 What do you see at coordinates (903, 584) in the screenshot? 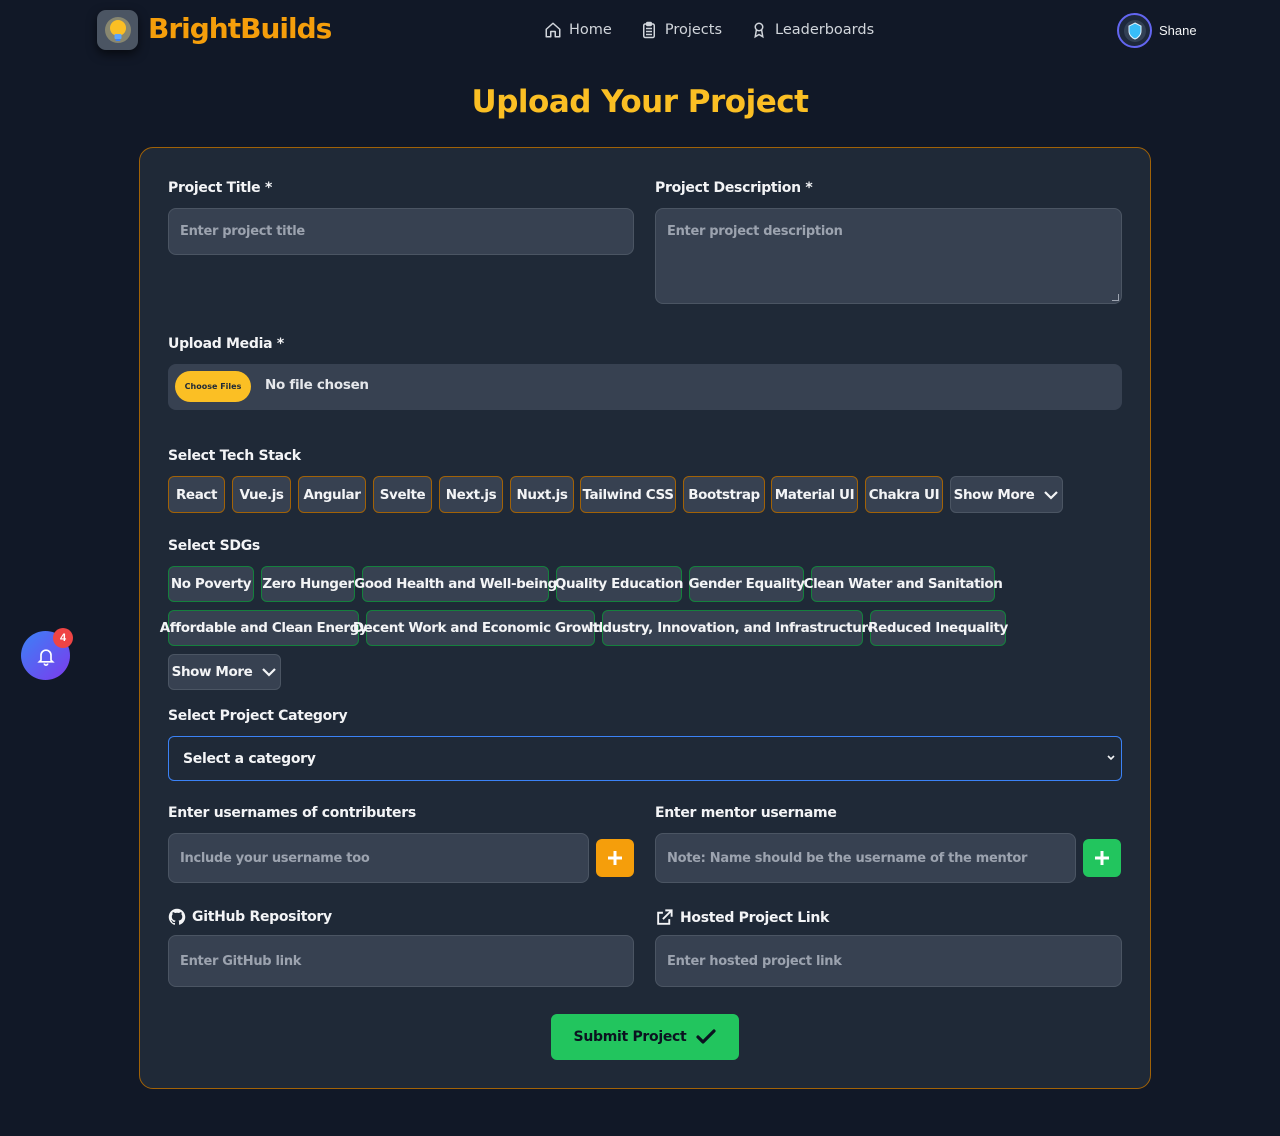
I see `sdg-chip-clean-water: Clean Water and Sanitation` at bounding box center [903, 584].